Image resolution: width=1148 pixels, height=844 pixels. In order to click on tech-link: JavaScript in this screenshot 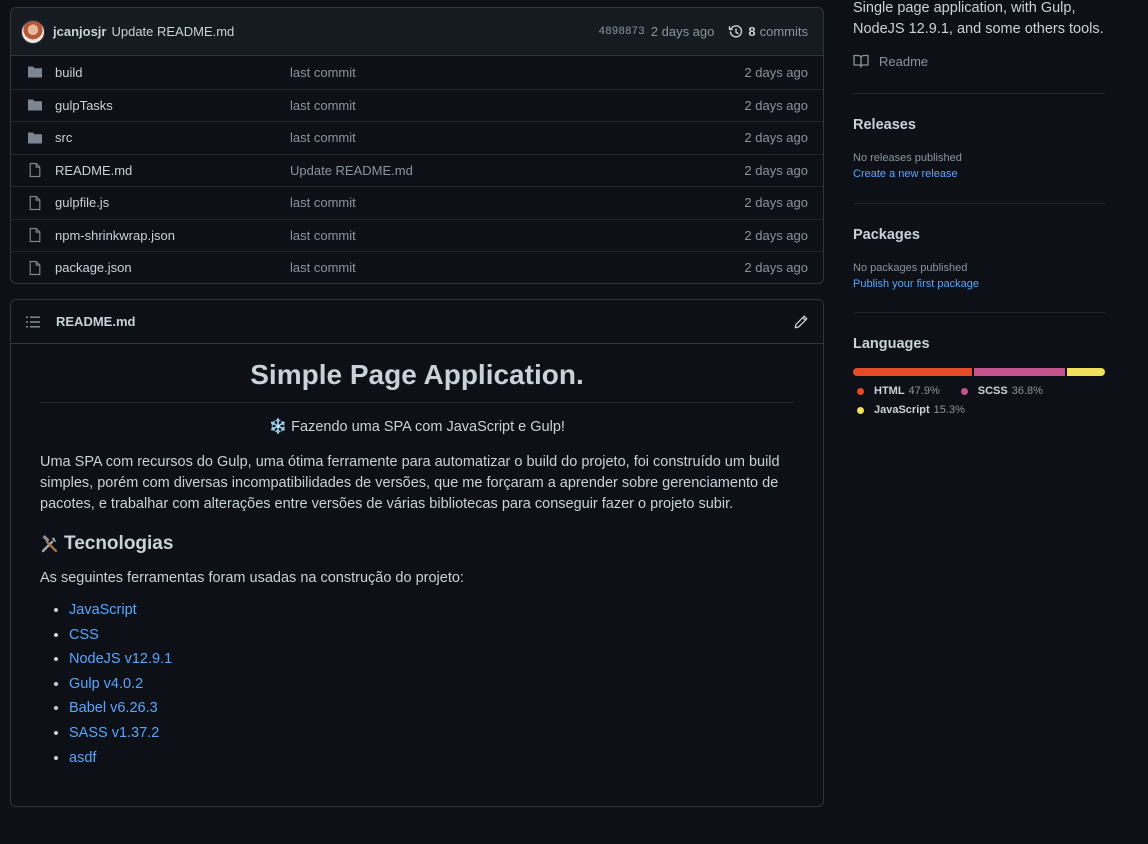, I will do `click(103, 610)`.